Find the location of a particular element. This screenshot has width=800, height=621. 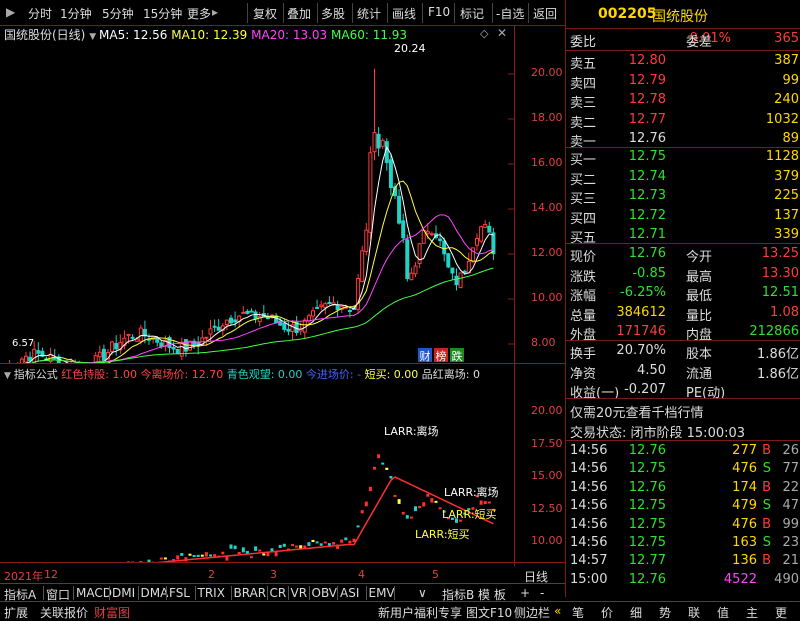

badge-down: 跌 is located at coordinates (457, 355).